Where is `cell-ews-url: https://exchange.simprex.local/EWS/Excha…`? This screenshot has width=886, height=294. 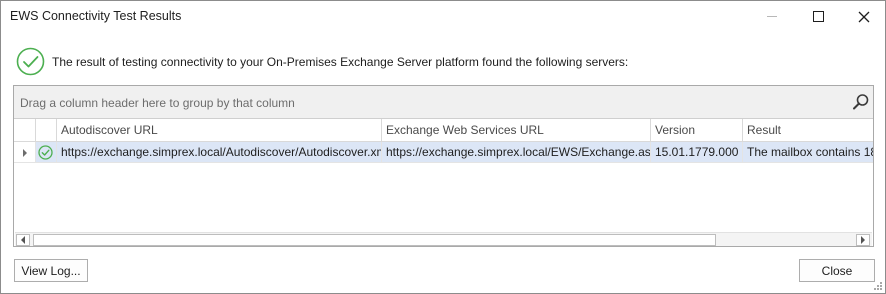
cell-ews-url: https://exchange.simprex.local/EWS/Excha… is located at coordinates (516, 152).